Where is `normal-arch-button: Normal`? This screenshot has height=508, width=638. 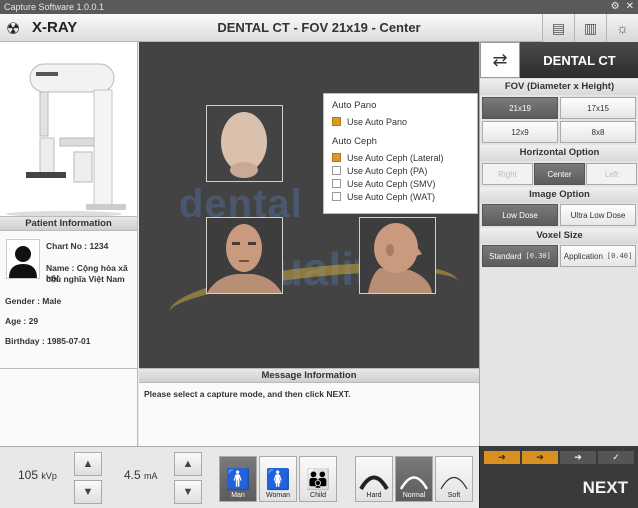
normal-arch-button: Normal is located at coordinates (414, 479).